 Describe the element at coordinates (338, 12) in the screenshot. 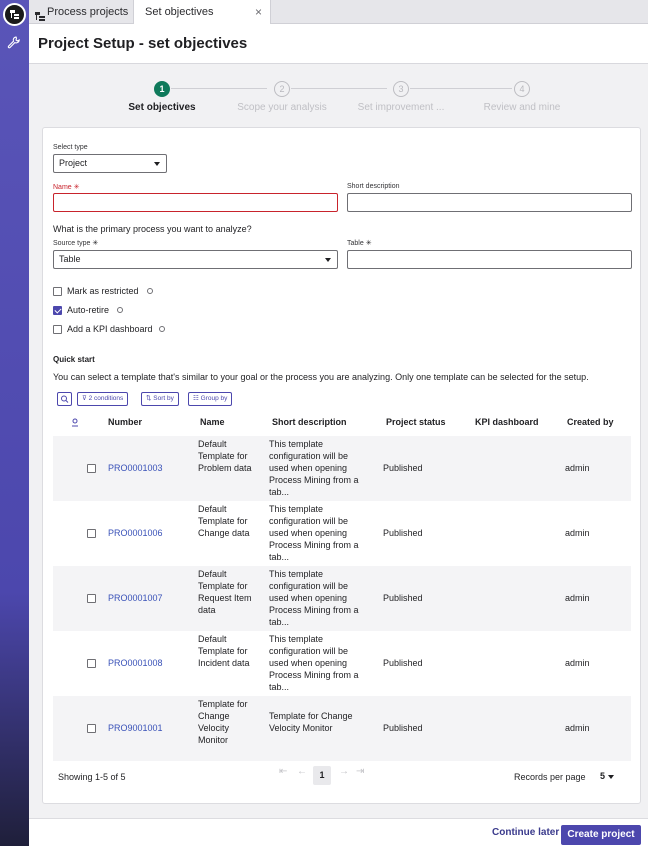

I see `tab-bar: Process projects Set objectives ×` at that location.